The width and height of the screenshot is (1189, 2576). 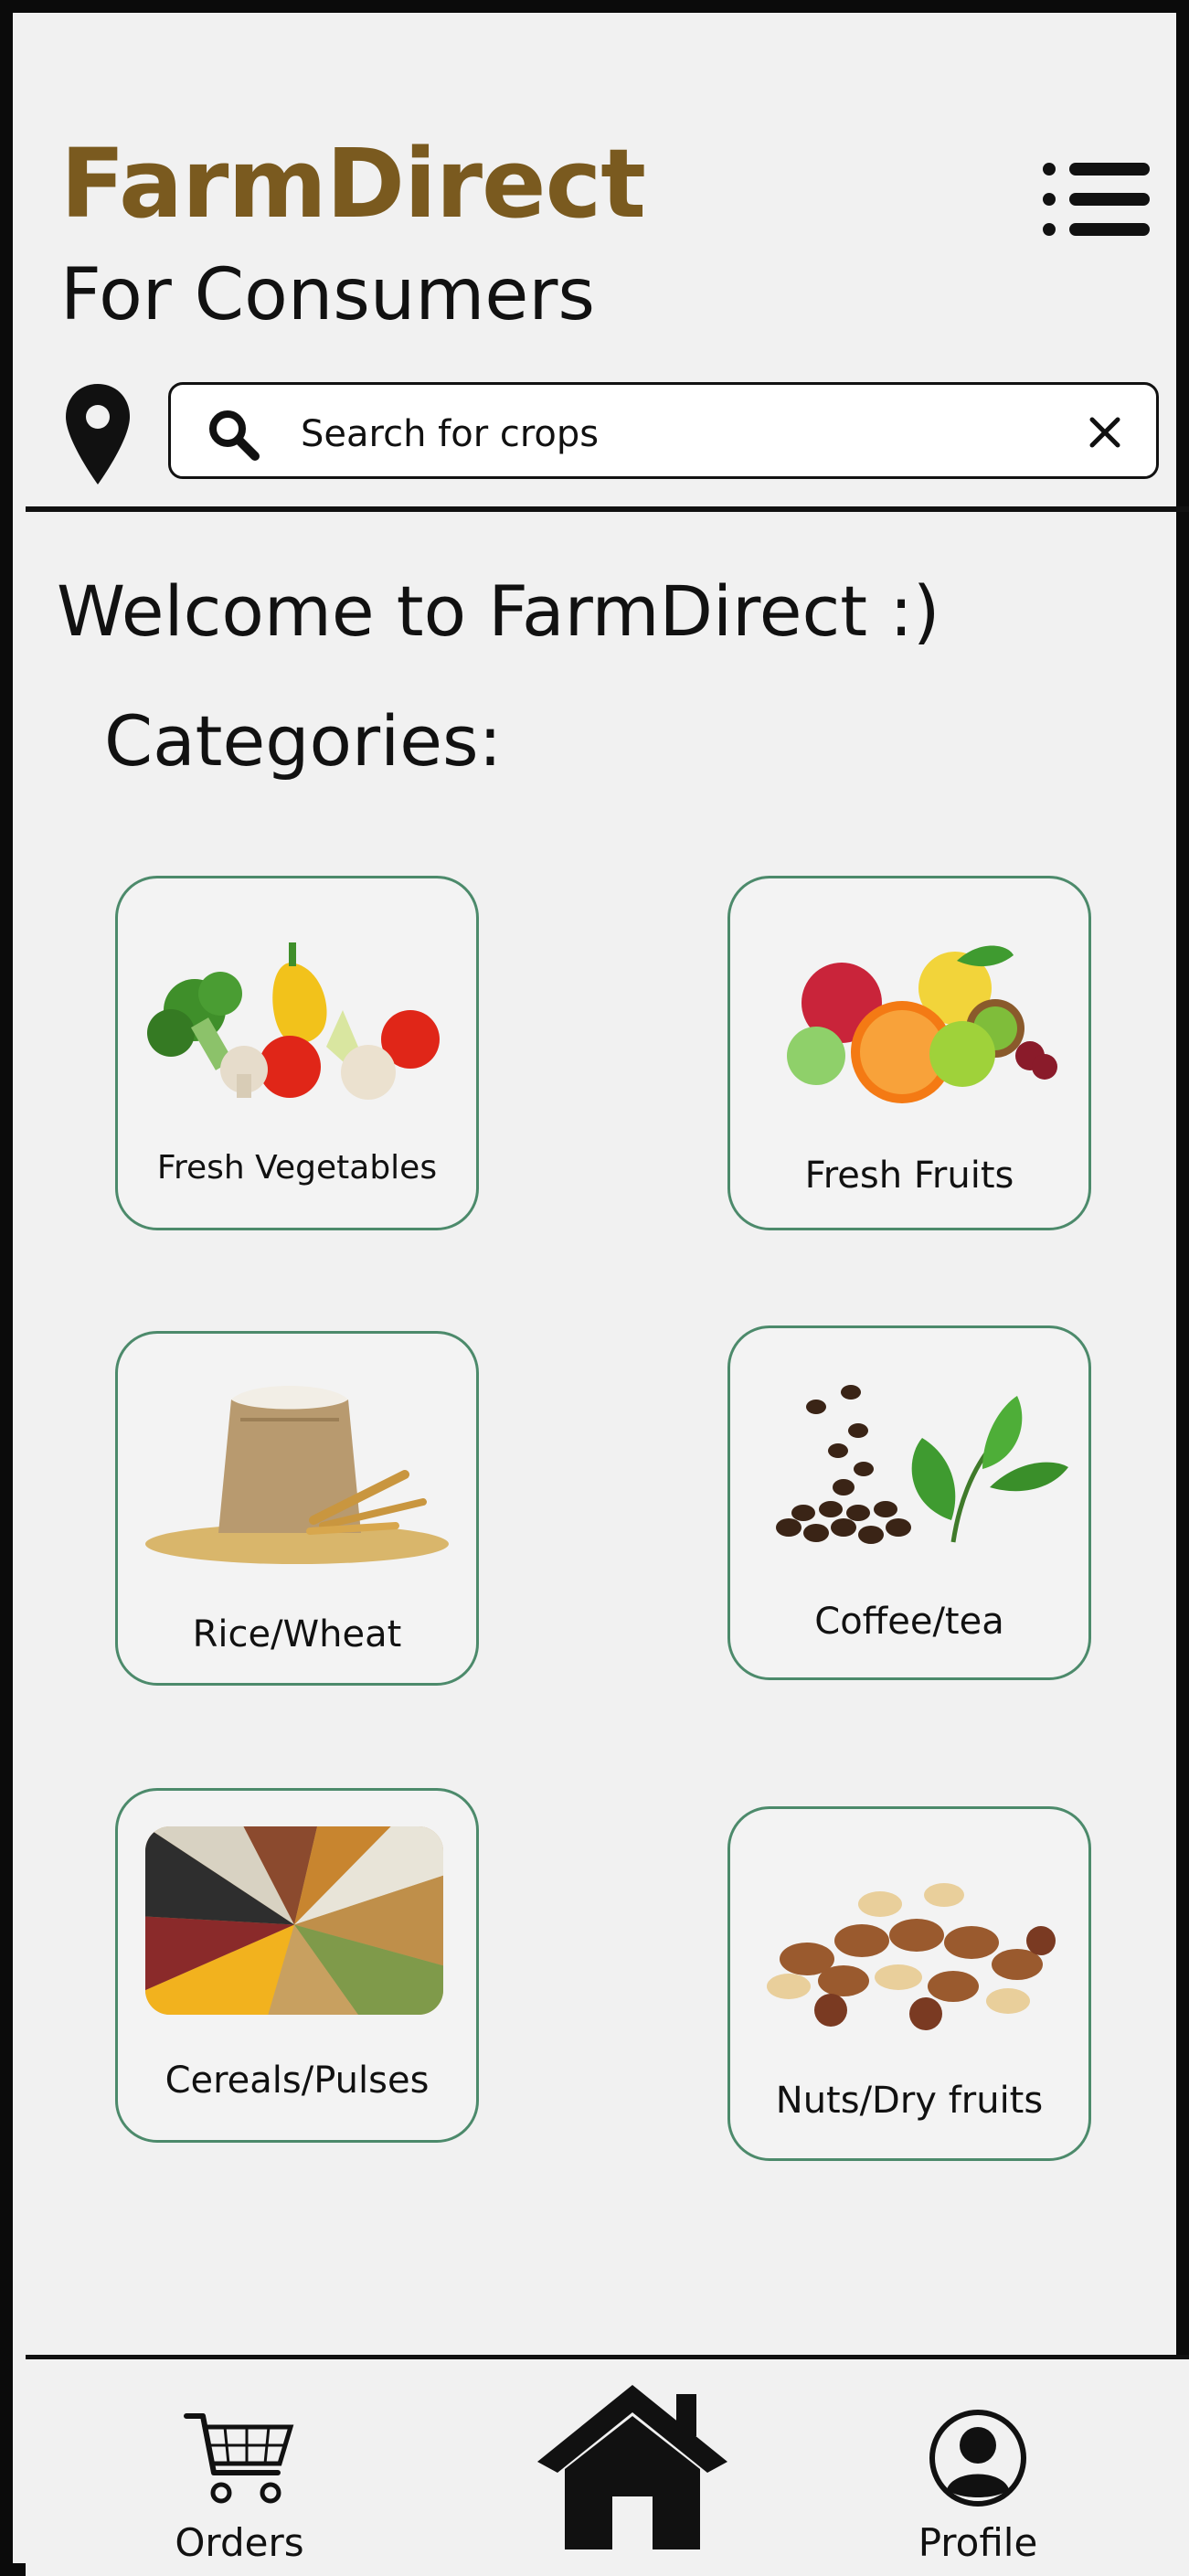 I want to click on nav-orders: Orders, so click(x=239, y=2487).